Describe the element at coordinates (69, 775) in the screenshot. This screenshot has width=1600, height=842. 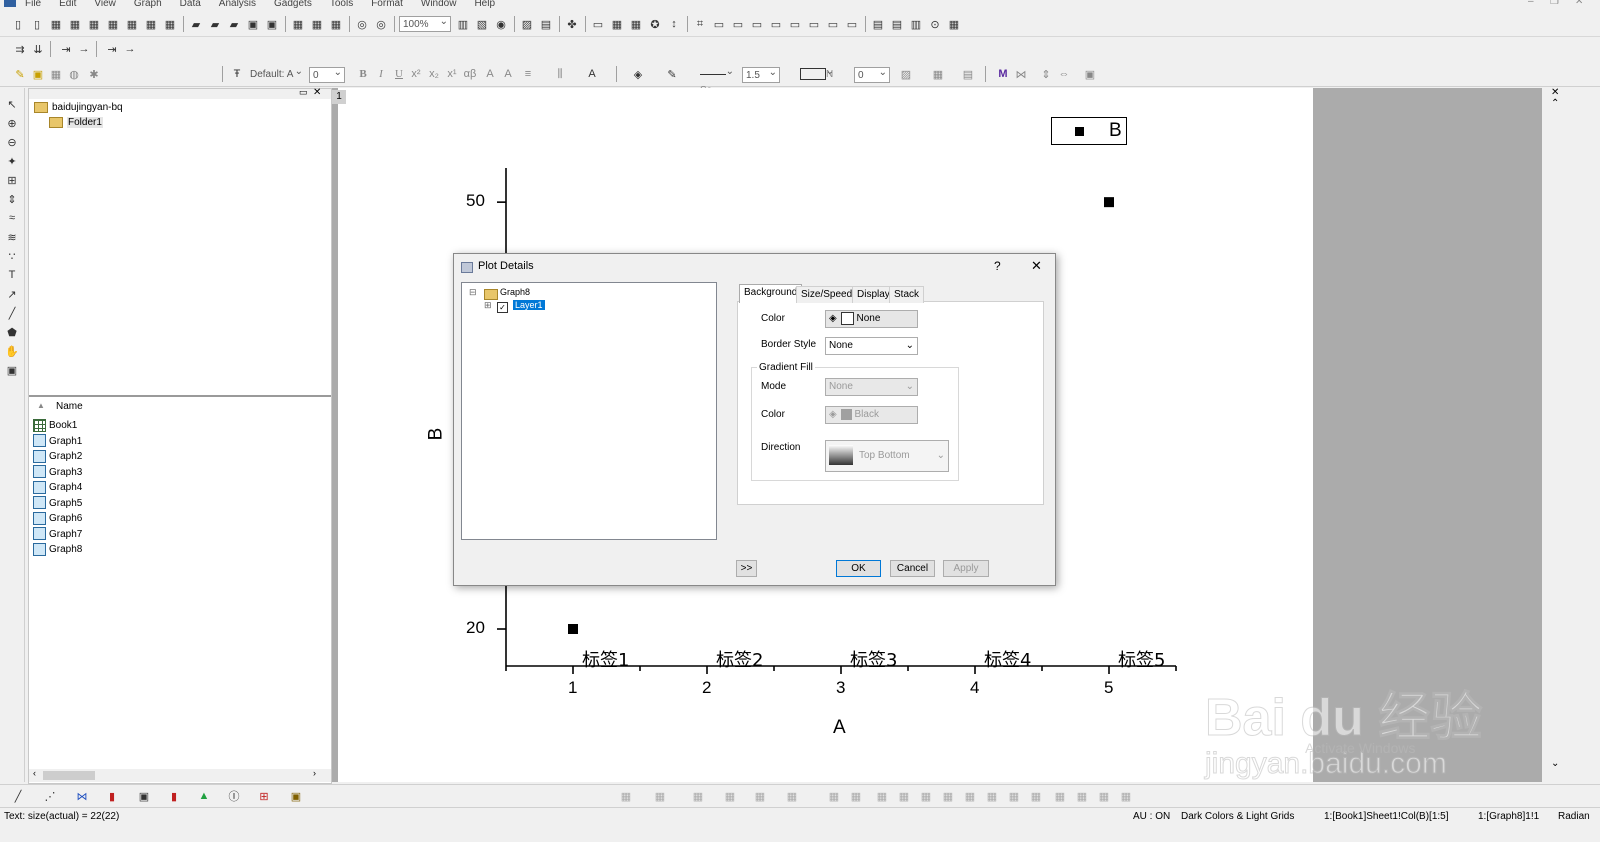
I see `scroll-thumb` at that location.